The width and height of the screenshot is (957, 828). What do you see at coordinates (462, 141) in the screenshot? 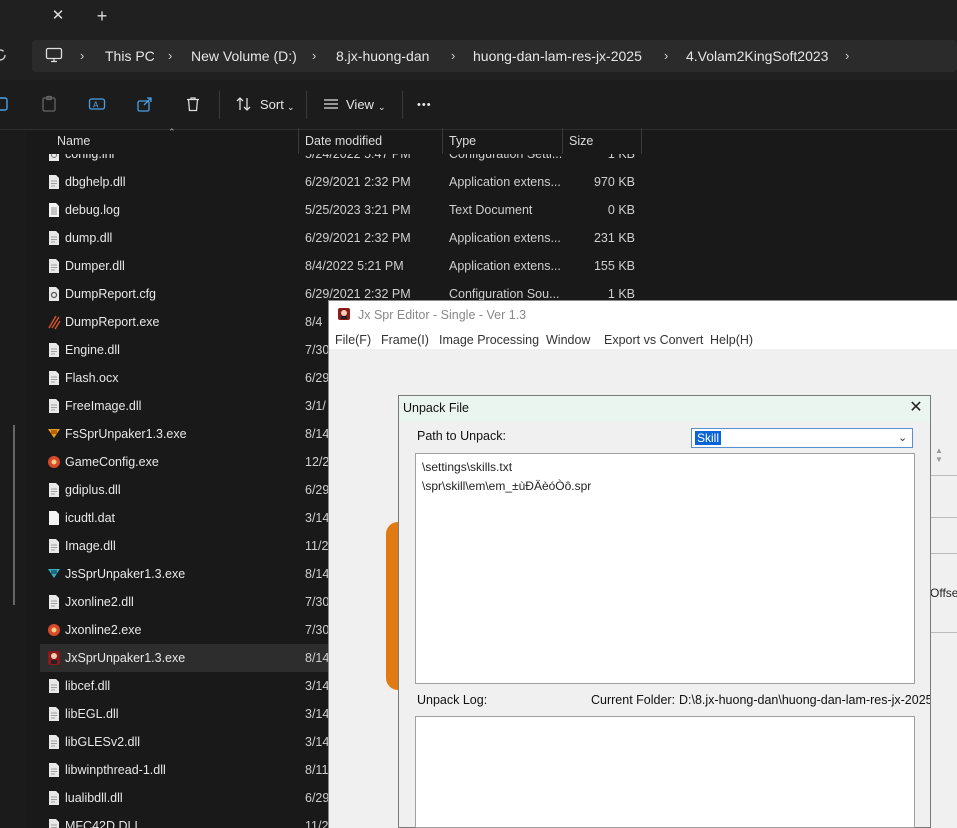
I see `column-header-type: Type` at bounding box center [462, 141].